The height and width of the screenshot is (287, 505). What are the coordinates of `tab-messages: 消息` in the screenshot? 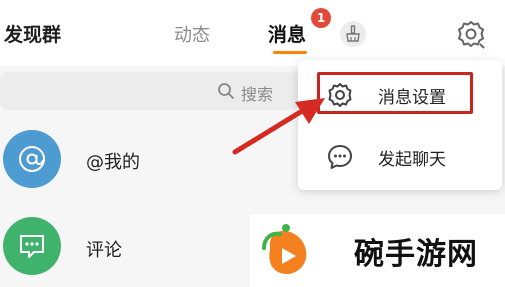 It's located at (287, 33).